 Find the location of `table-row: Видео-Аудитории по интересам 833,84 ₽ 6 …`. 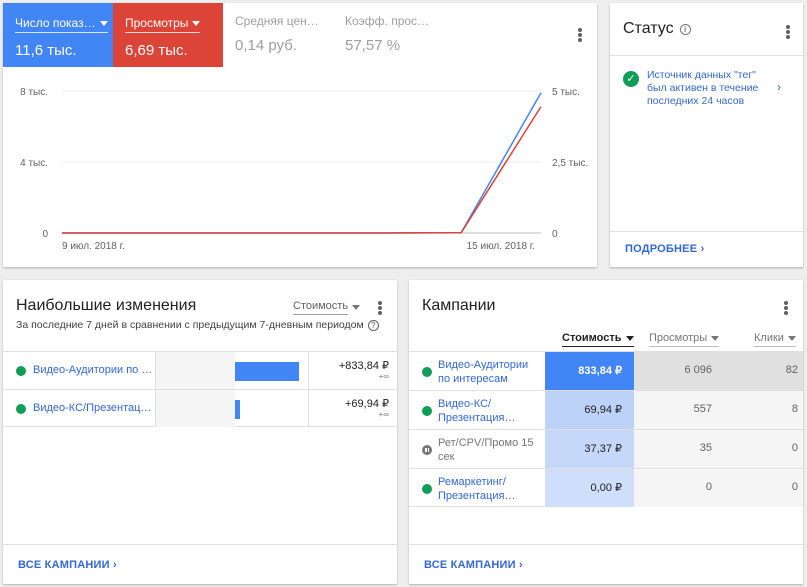

table-row: Видео-Аудитории по интересам 833,84 ₽ 6 … is located at coordinates (606, 370).